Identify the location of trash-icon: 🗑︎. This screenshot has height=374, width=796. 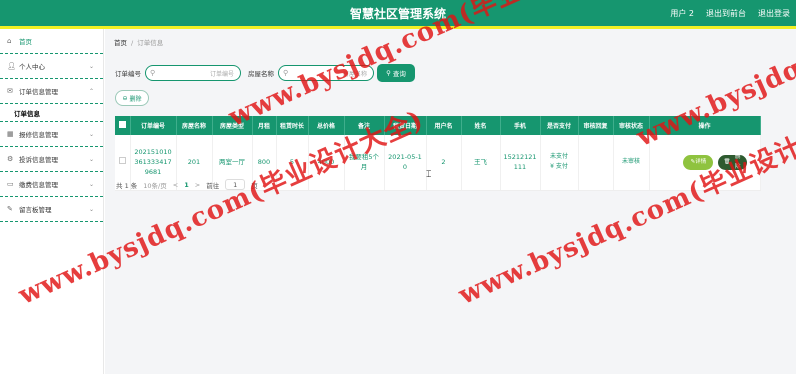
(727, 162).